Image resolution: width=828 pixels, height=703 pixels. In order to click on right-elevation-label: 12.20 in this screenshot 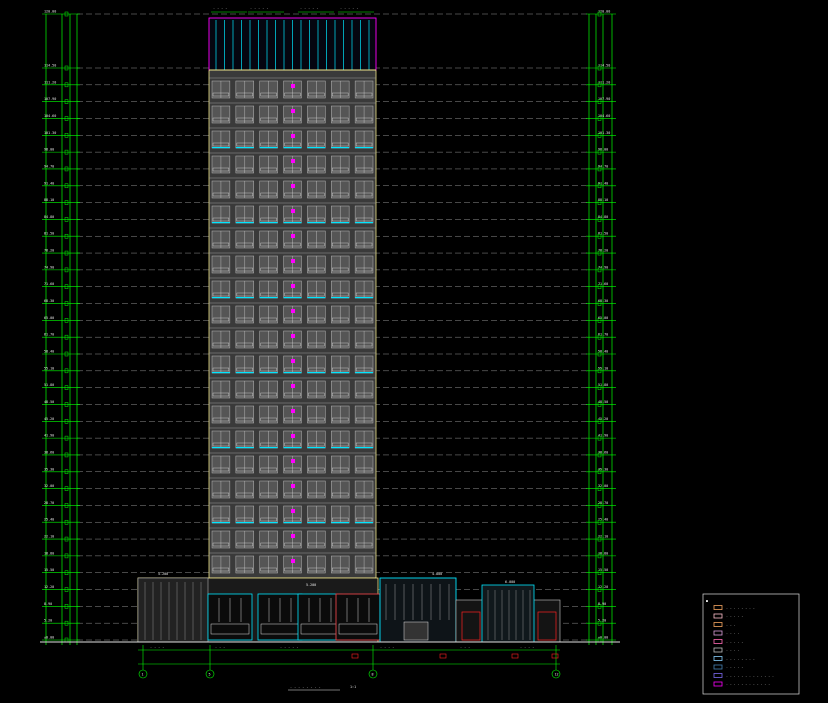, I will do `click(603, 587)`.